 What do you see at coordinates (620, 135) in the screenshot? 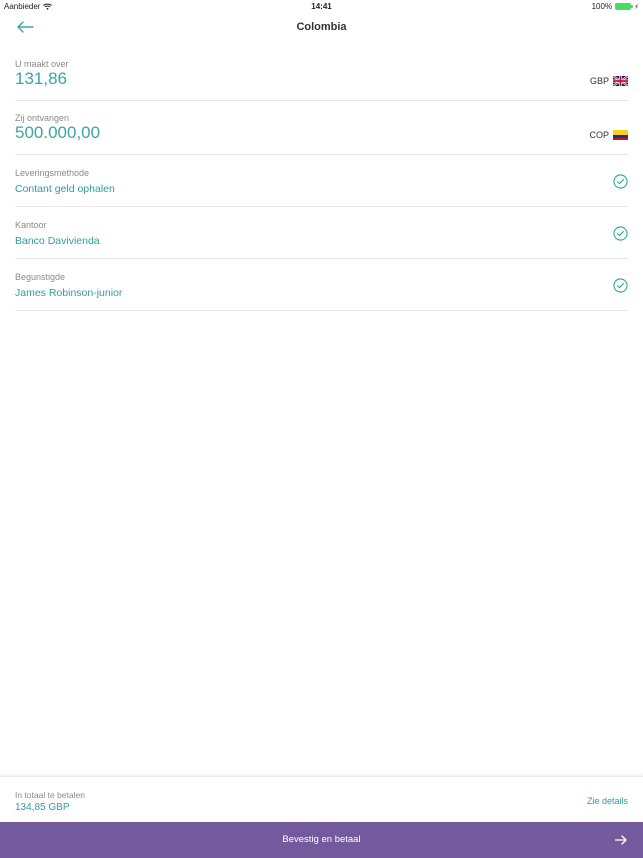
I see `colombia-flag-icon` at bounding box center [620, 135].